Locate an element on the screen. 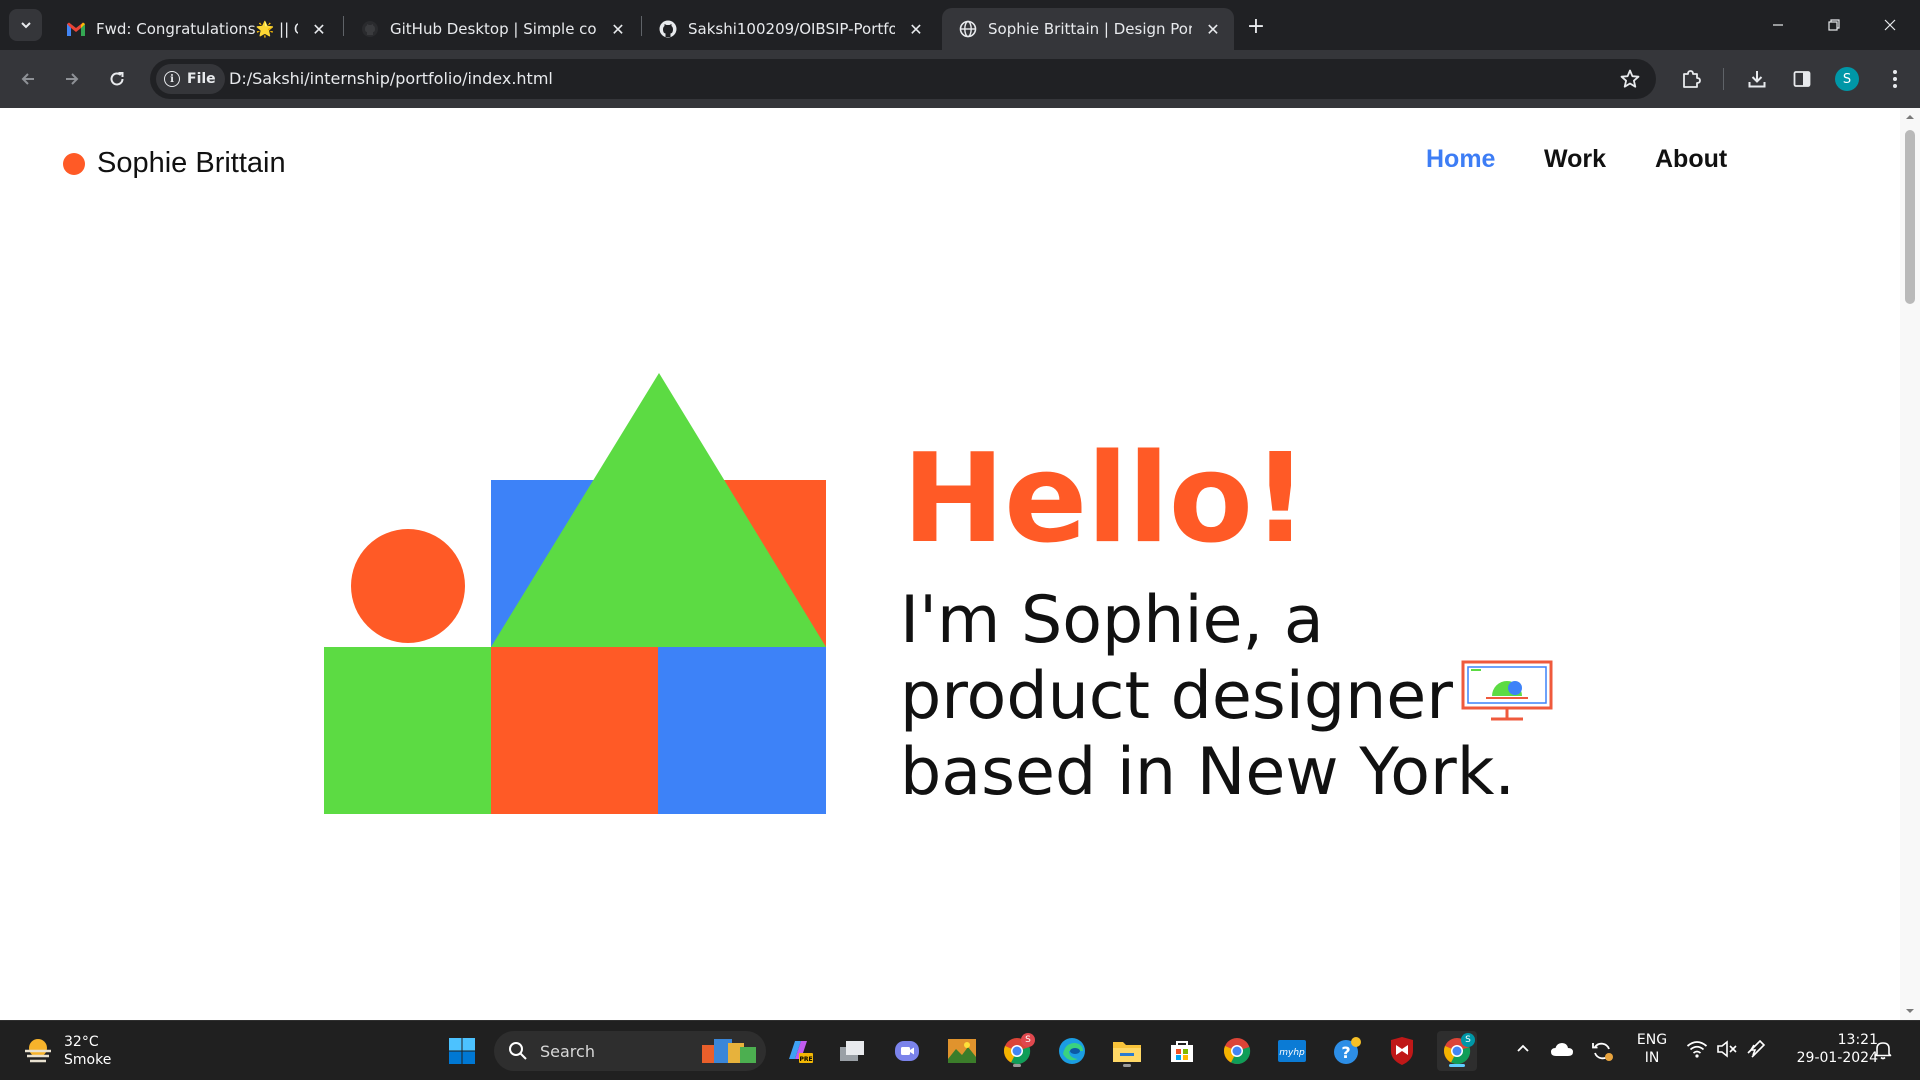  clock: 13:21 29-01-2024 is located at coordinates (1830, 1049).